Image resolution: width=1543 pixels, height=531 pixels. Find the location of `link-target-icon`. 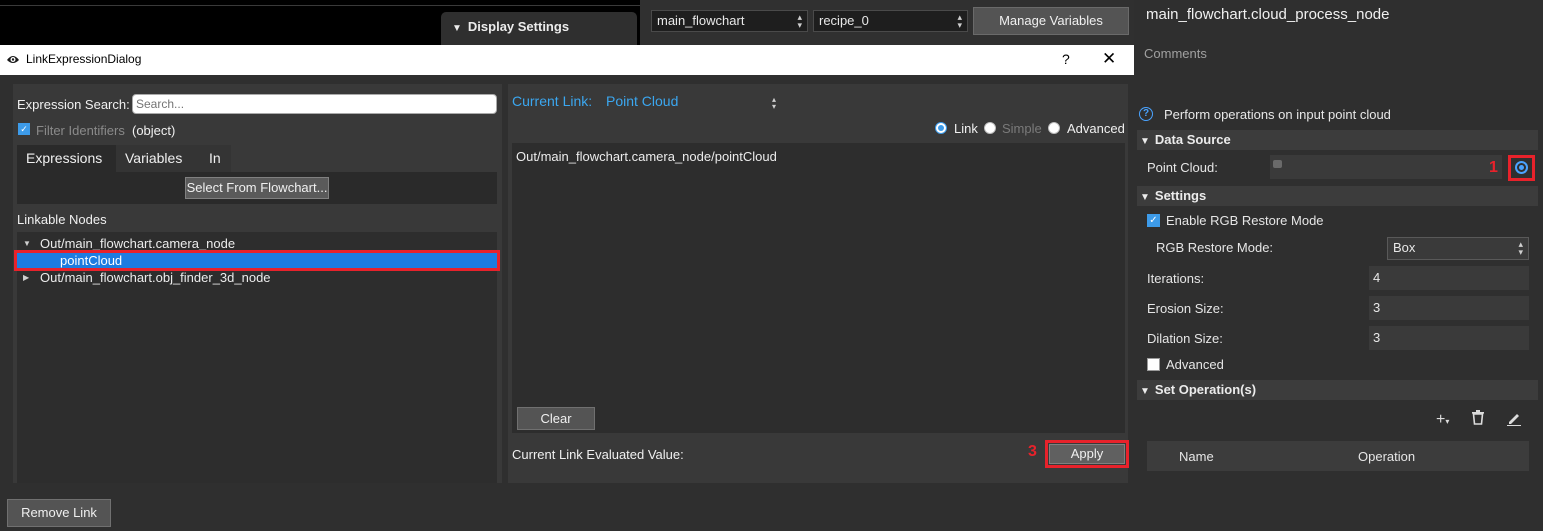

link-target-icon is located at coordinates (1521, 167).